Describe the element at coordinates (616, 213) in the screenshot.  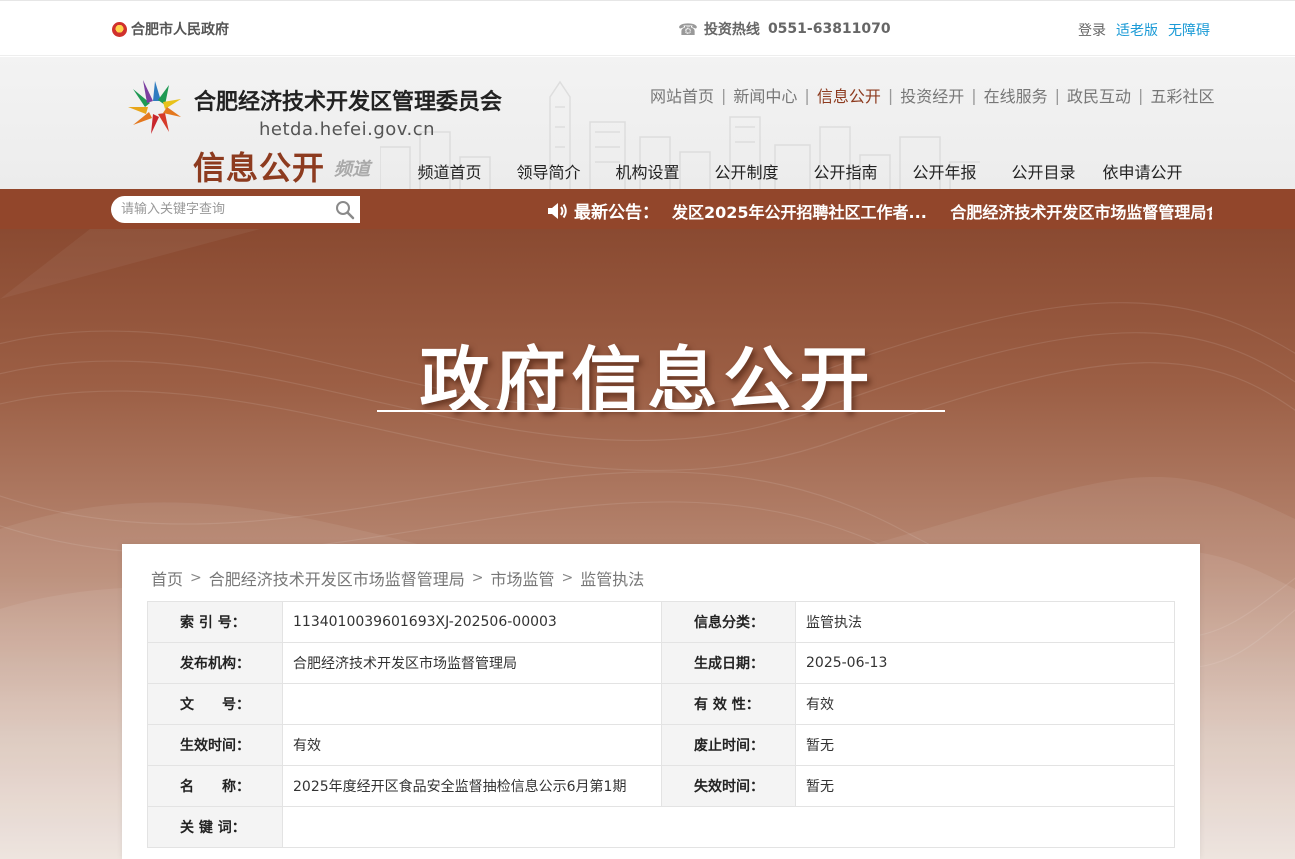
I see `notice-label: 最新公告：` at that location.